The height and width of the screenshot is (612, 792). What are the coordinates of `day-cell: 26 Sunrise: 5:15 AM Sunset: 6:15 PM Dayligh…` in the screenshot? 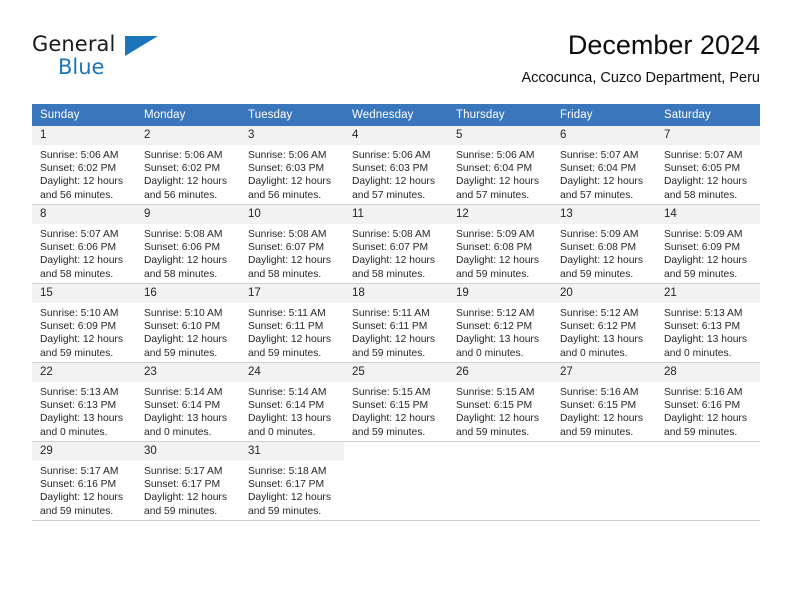 It's located at (500, 402).